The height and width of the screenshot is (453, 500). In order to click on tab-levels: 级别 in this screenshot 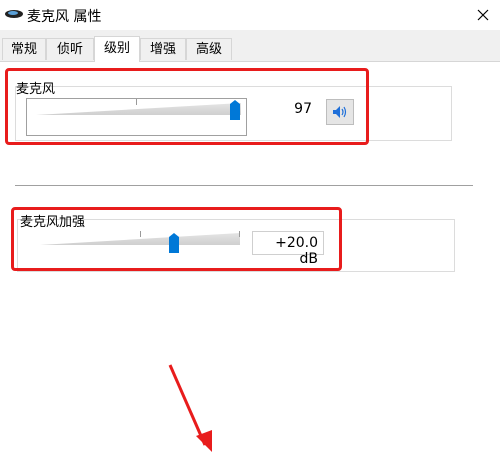, I will do `click(117, 49)`.